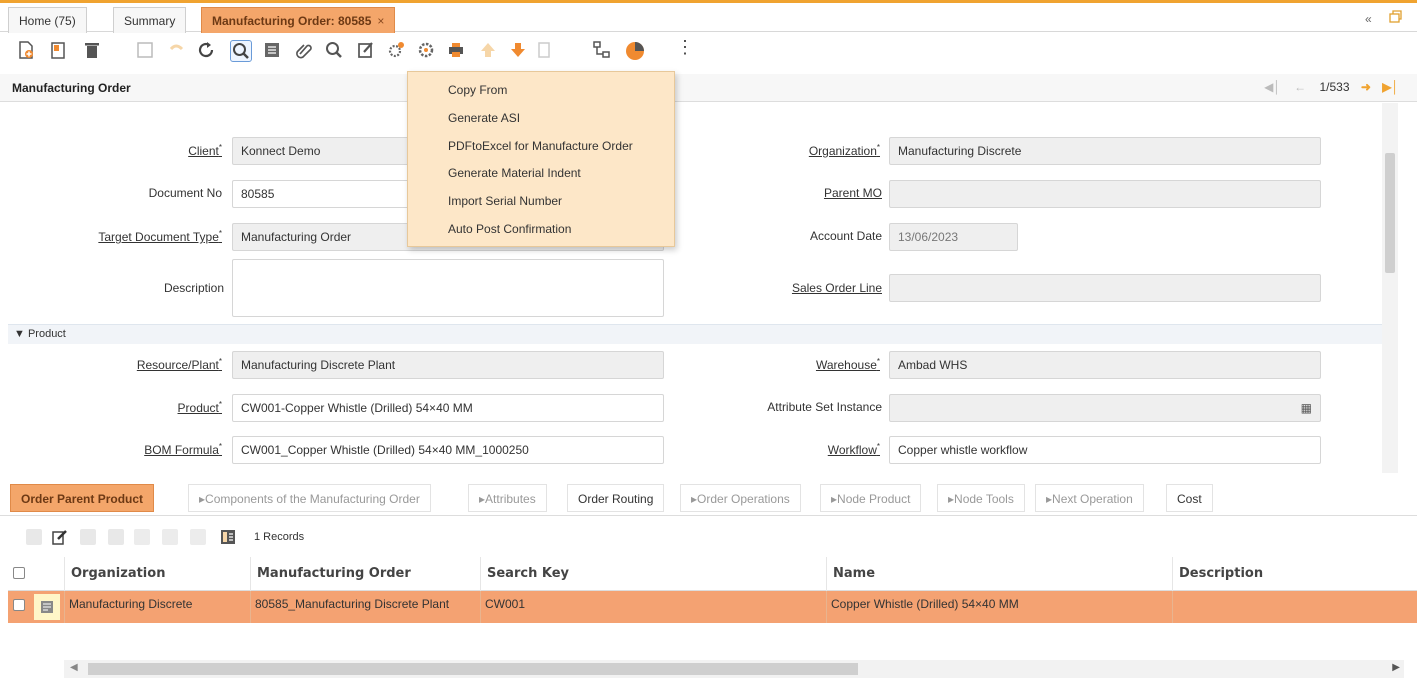 The height and width of the screenshot is (689, 1417). What do you see at coordinates (507, 498) in the screenshot?
I see `tab-attributes: ▸Attributes` at bounding box center [507, 498].